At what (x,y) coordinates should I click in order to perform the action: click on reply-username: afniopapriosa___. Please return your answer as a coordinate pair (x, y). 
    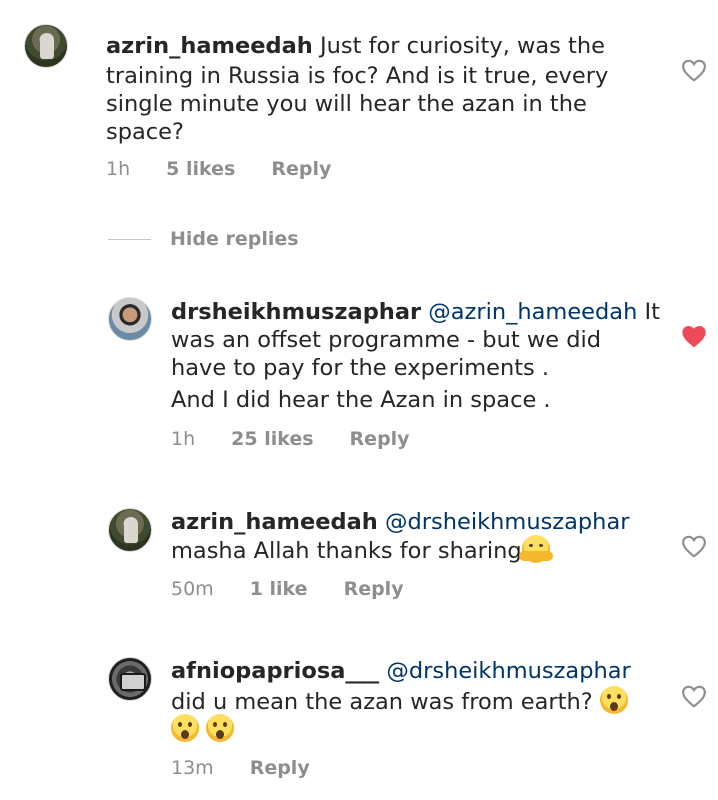
    Looking at the image, I should click on (275, 671).